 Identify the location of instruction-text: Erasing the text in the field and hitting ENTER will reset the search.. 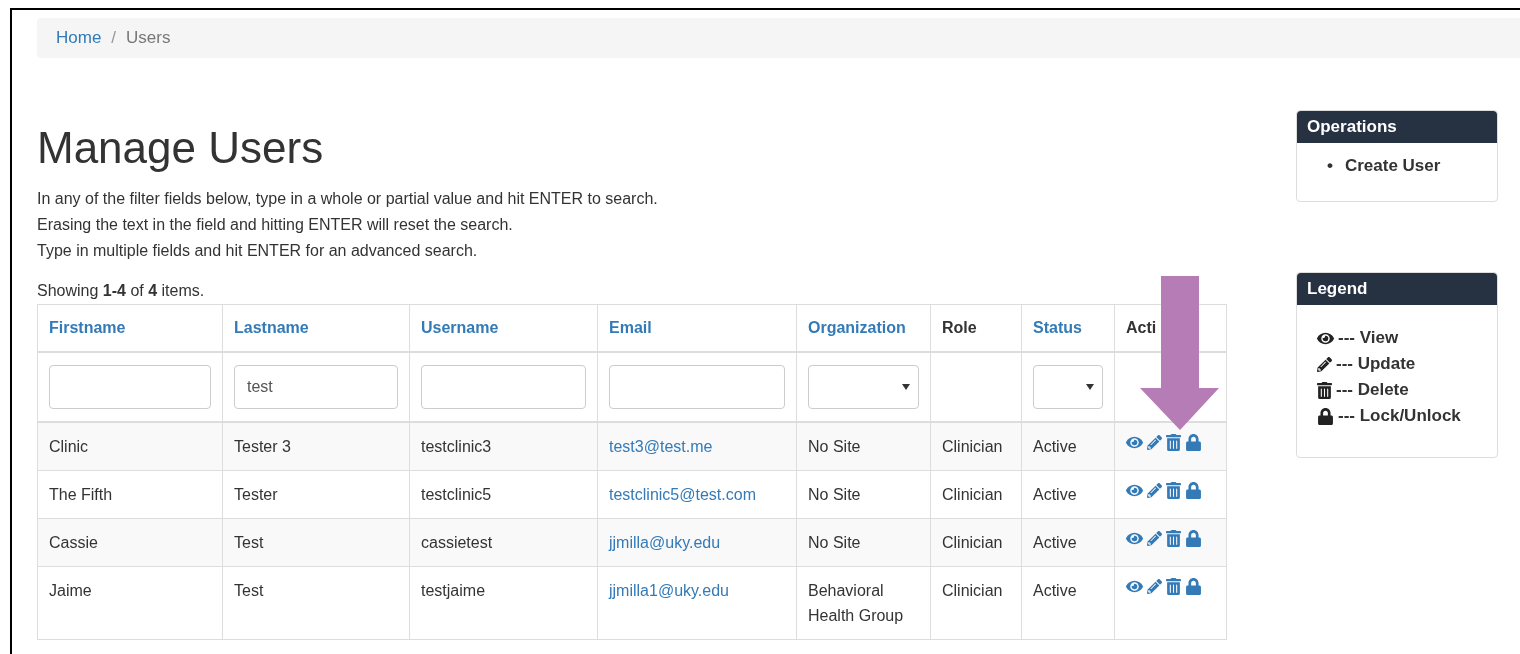
(275, 225).